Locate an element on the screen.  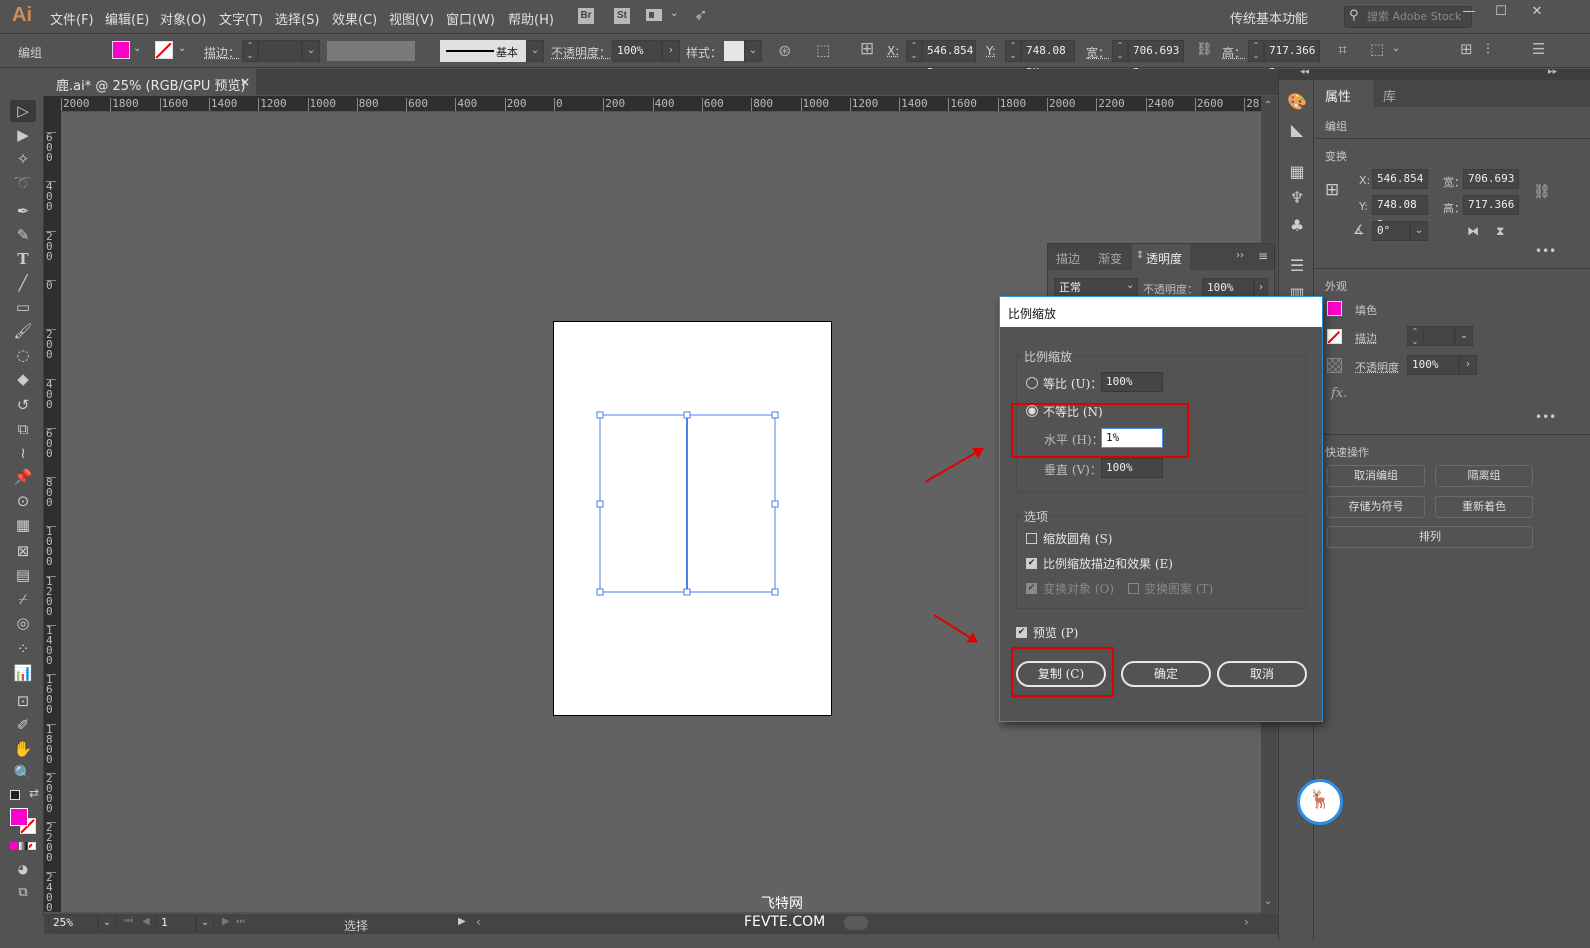
first-artboard-button: ⏮ is located at coordinates (128, 921).